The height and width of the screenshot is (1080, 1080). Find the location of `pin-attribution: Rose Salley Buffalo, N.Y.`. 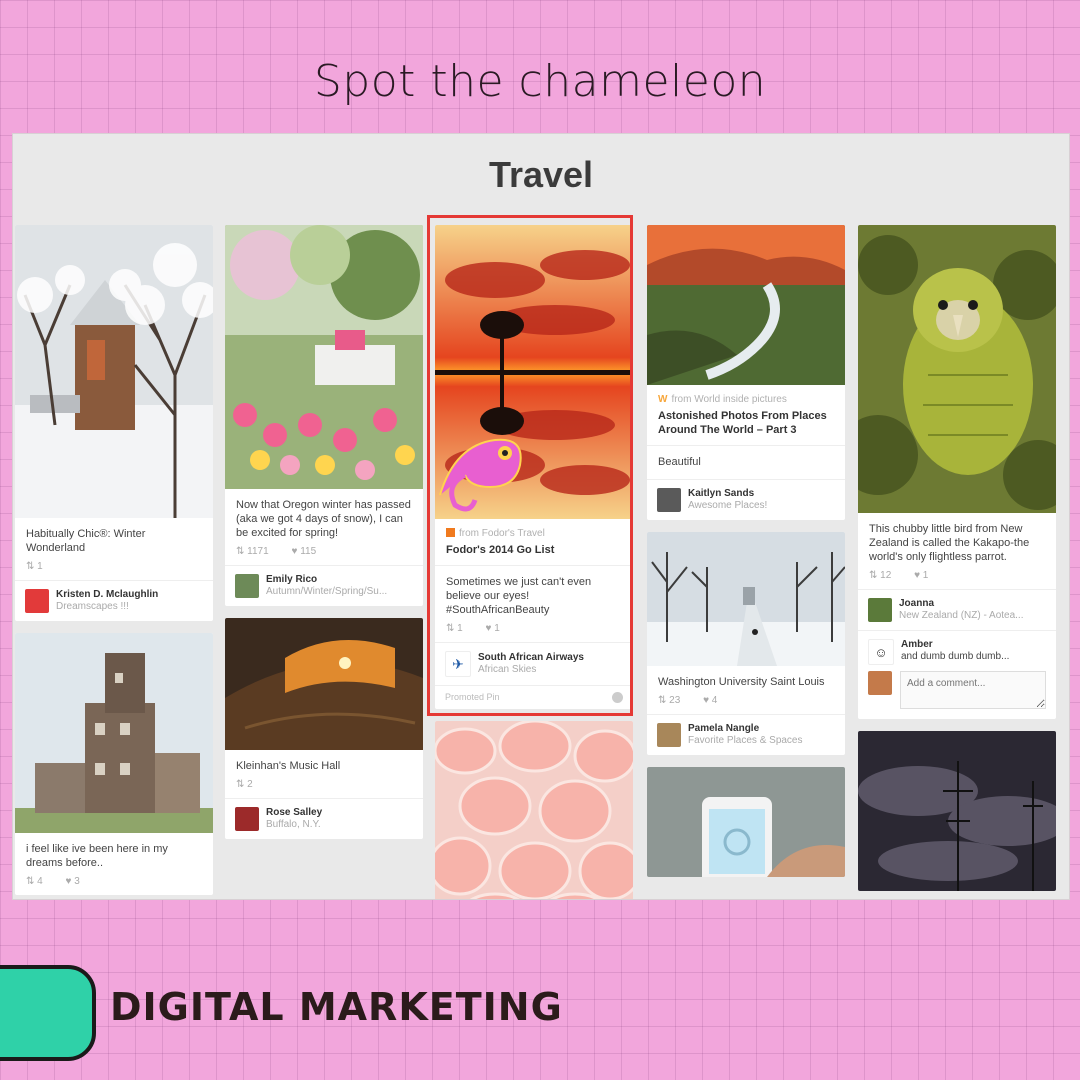

pin-attribution: Rose Salley Buffalo, N.Y. is located at coordinates (324, 818).